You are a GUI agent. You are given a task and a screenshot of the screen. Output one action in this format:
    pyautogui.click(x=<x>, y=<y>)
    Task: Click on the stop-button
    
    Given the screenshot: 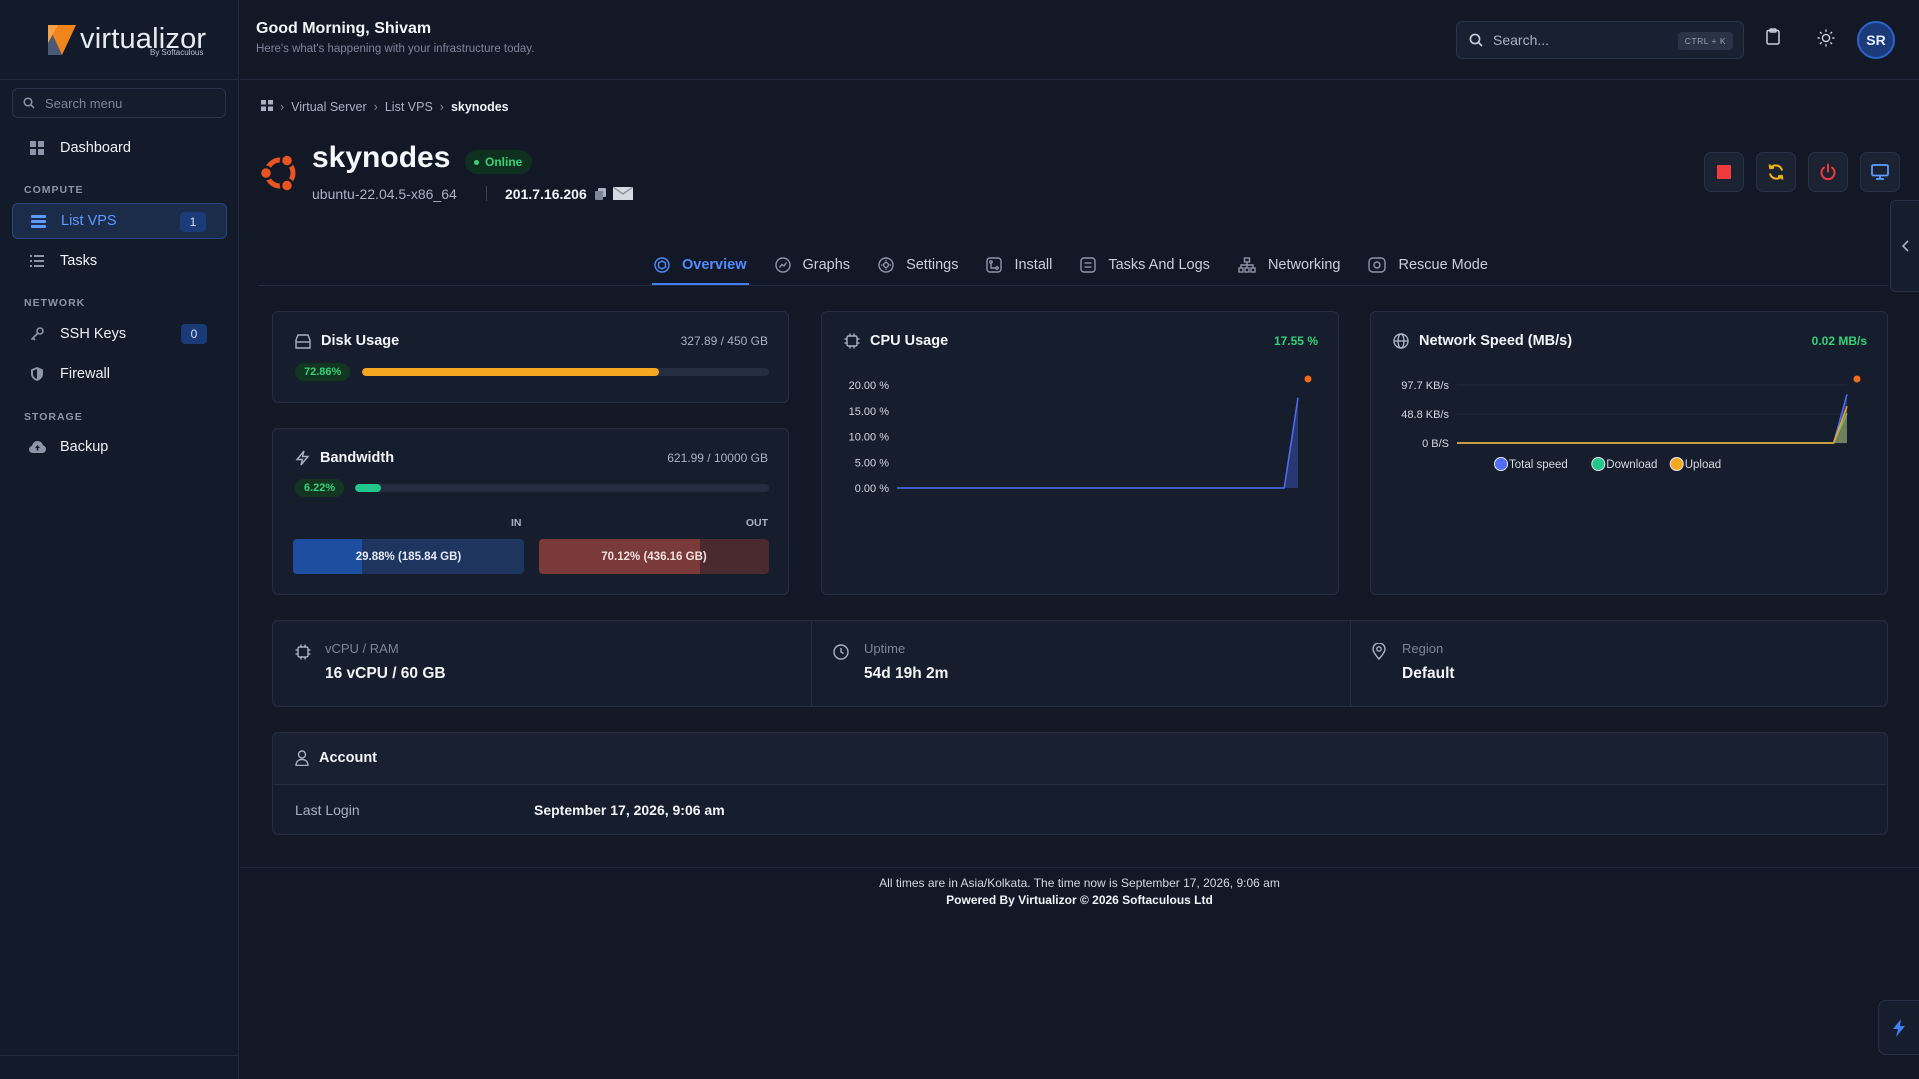 What is the action you would take?
    pyautogui.click(x=1724, y=172)
    